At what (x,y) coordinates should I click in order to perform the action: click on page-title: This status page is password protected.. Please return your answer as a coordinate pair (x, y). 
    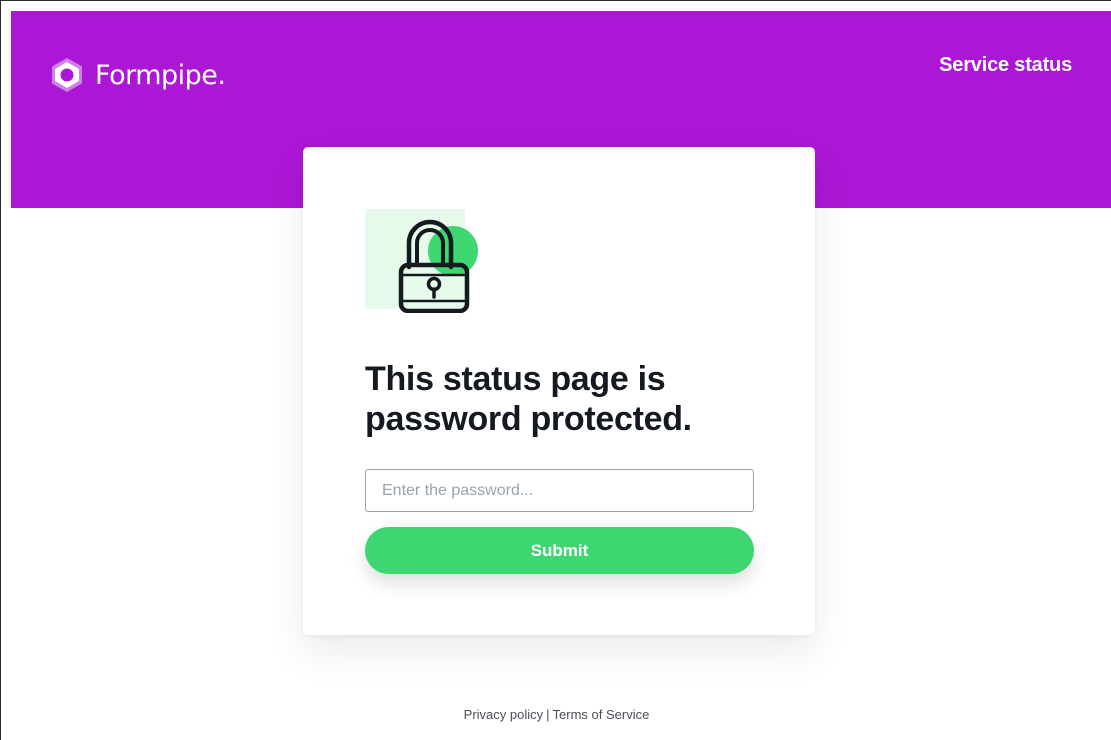
    Looking at the image, I should click on (565, 399).